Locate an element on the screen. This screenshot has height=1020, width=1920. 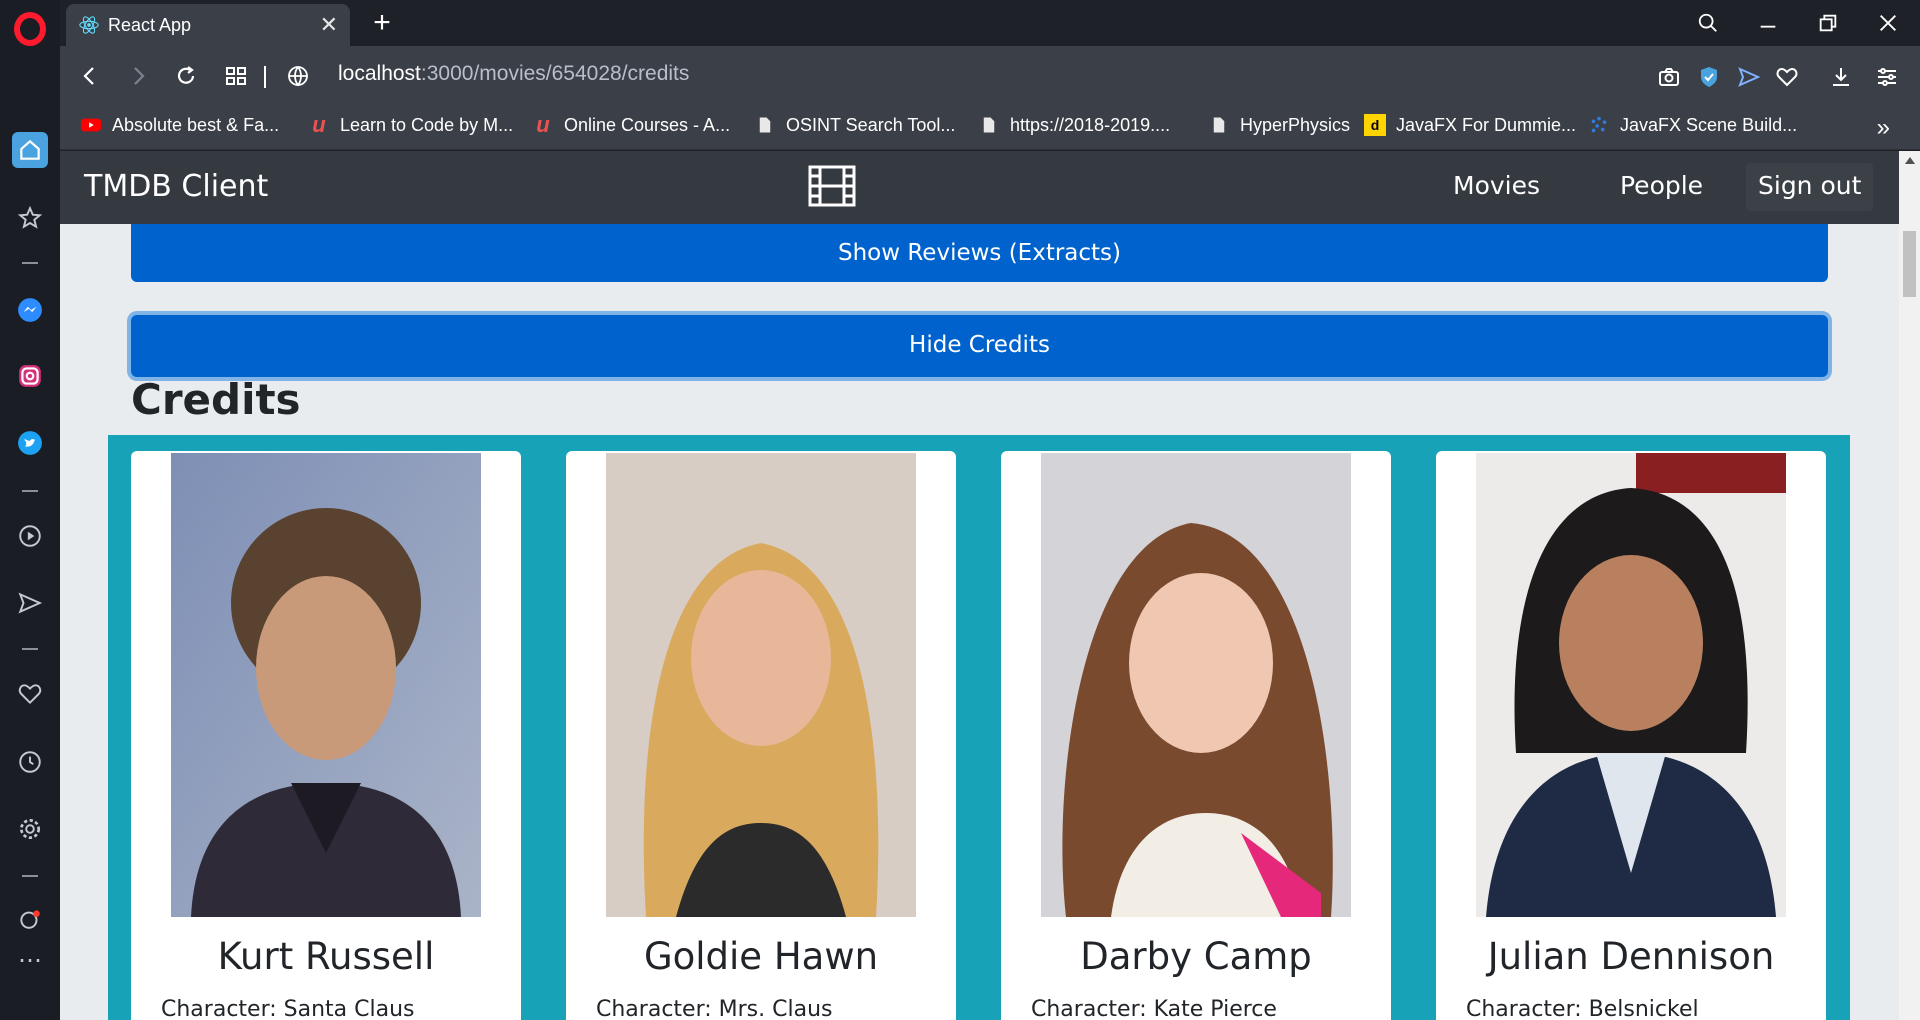
globe-icon is located at coordinates (298, 76).